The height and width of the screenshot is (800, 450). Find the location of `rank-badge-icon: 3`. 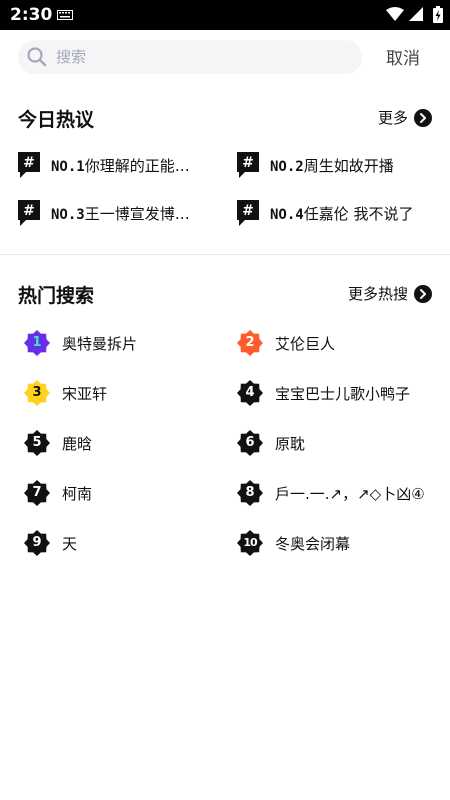

rank-badge-icon: 3 is located at coordinates (37, 393).